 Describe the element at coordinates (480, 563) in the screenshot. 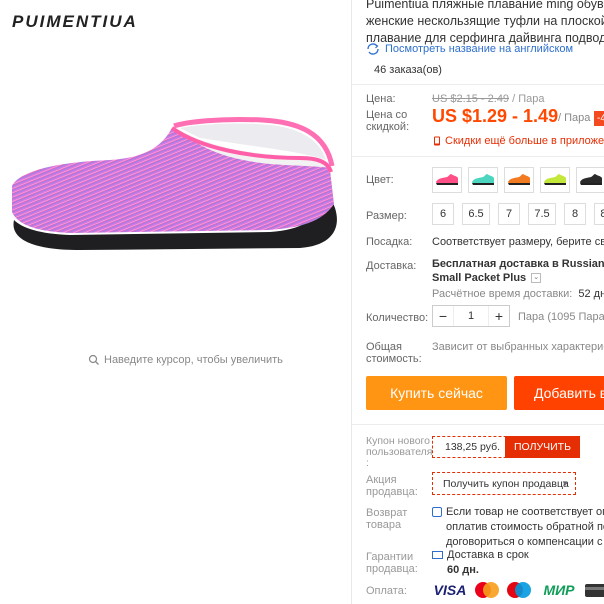

I see `guarantee-text: Доставка в срок 60 дн.` at that location.